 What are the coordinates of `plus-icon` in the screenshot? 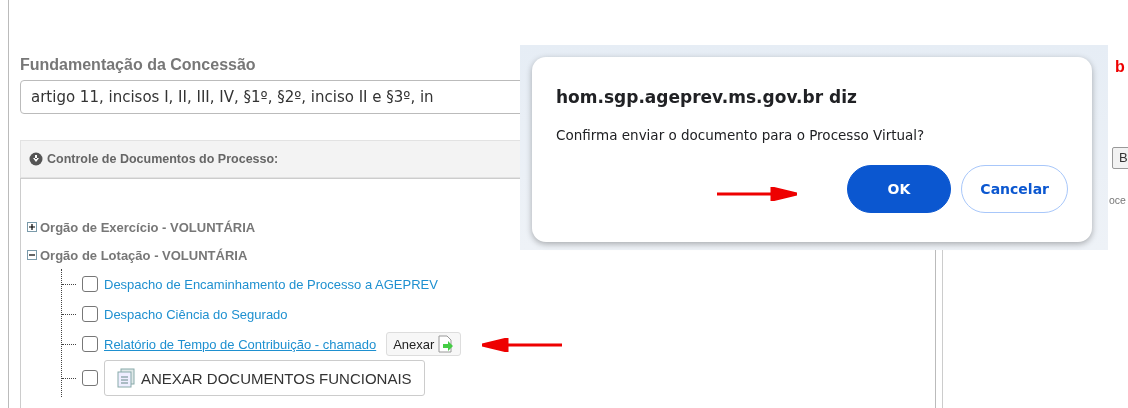 It's located at (32, 227).